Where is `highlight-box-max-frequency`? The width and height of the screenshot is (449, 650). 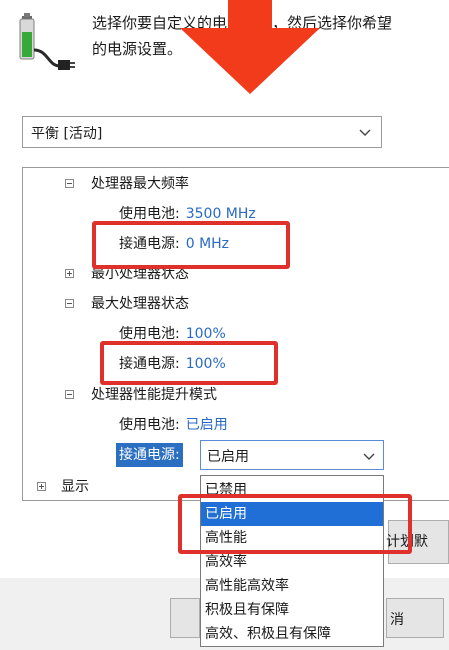
highlight-box-max-frequency is located at coordinates (191, 245).